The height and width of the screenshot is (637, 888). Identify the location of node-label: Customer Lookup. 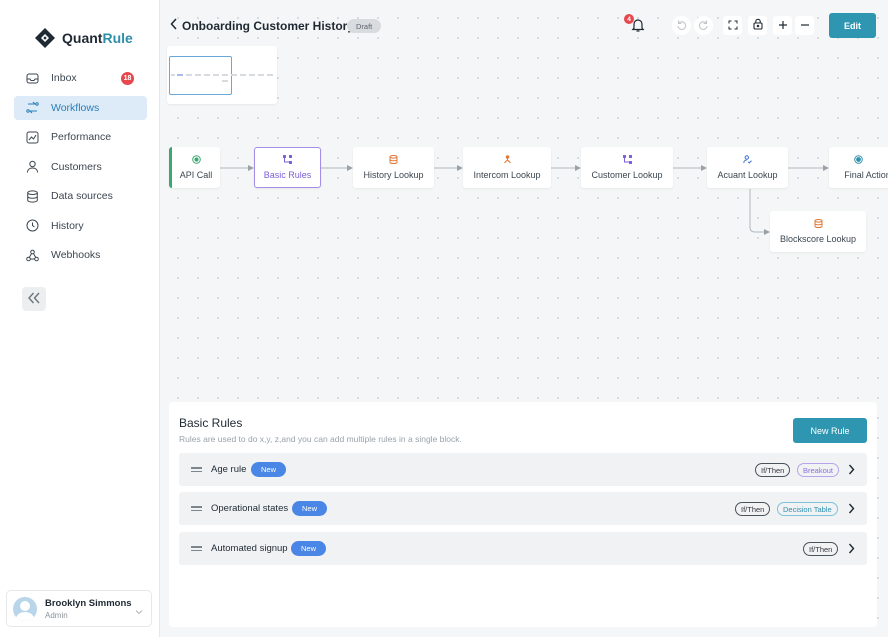
(627, 175).